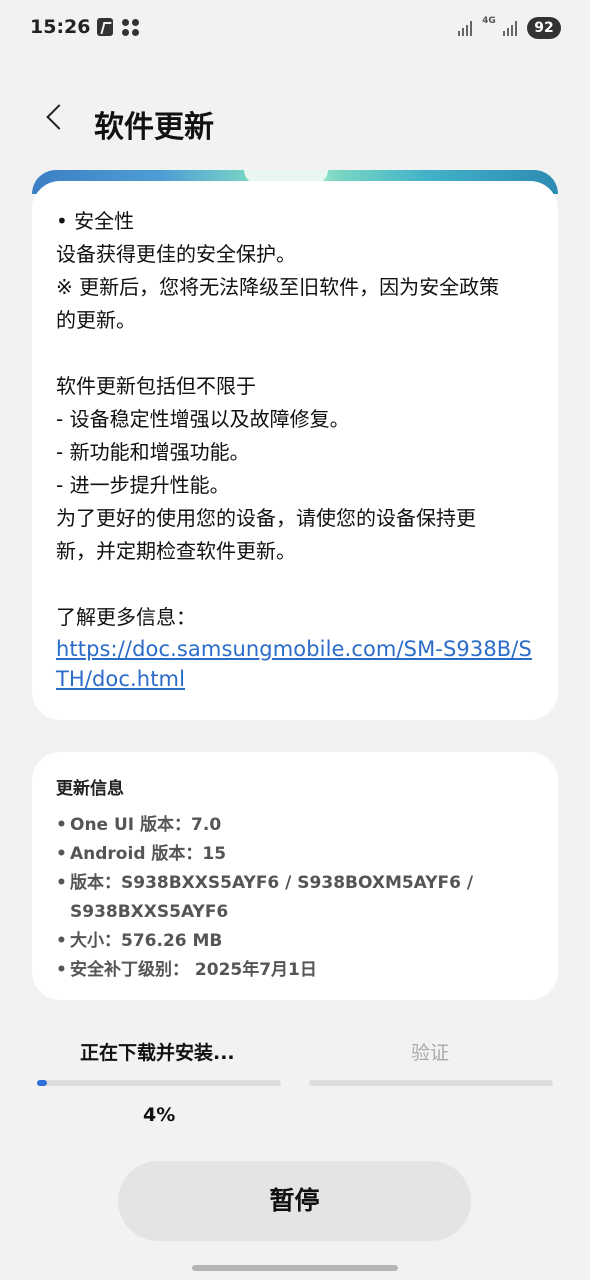 The image size is (590, 1280). What do you see at coordinates (60, 27) in the screenshot?
I see `status-time: 15:26` at bounding box center [60, 27].